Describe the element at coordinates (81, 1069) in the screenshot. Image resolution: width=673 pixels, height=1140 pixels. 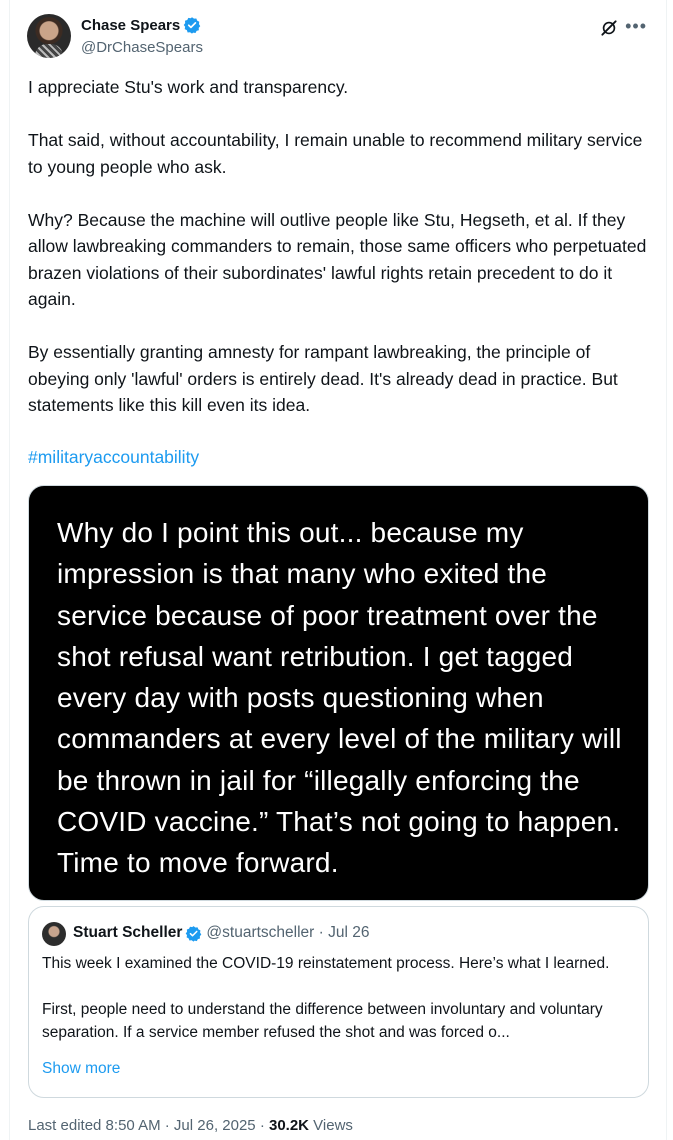
I see `show-more-link: Show more` at that location.